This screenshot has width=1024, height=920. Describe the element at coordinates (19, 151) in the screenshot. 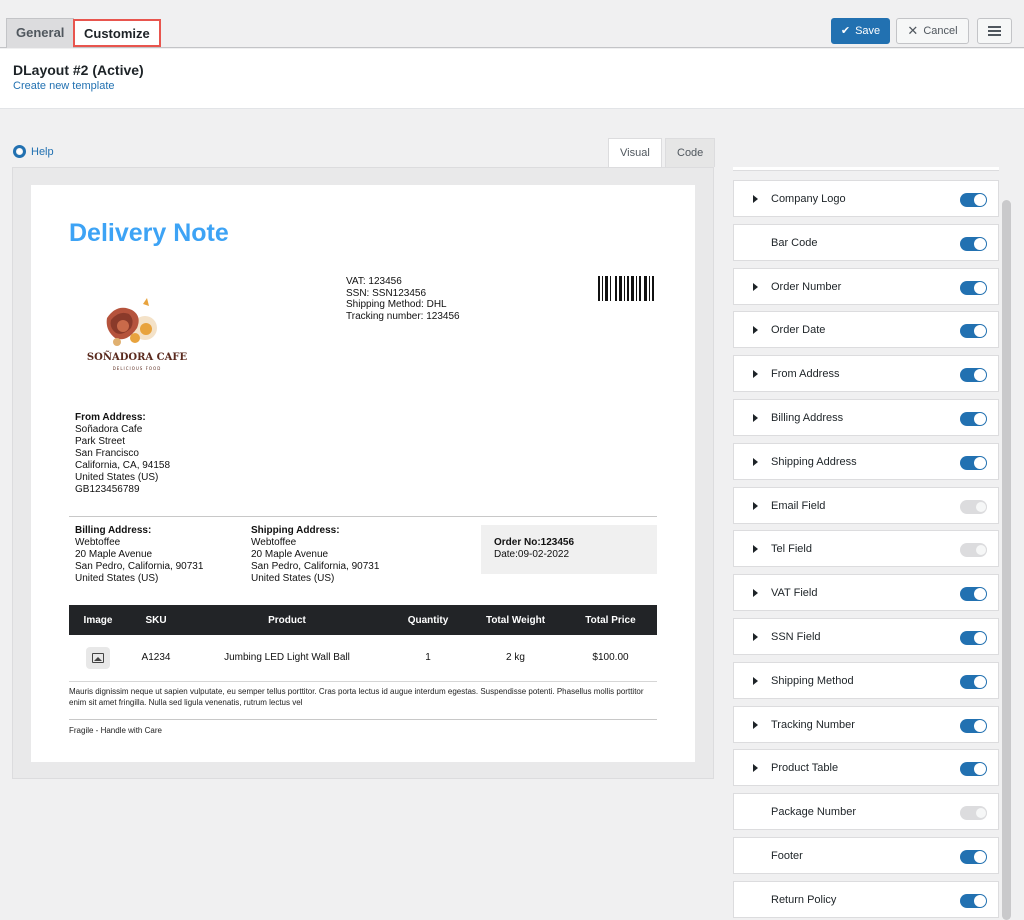

I see `lifebuoy-icon` at that location.